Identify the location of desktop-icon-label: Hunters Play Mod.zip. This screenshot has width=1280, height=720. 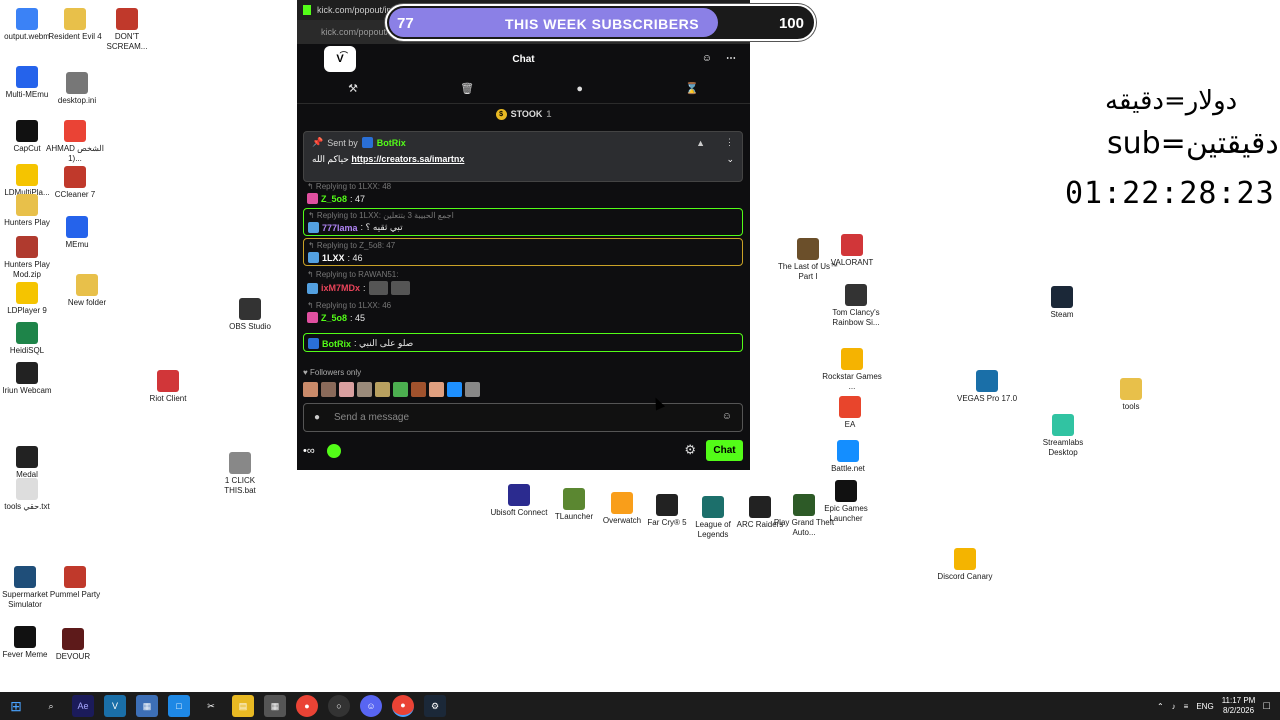
(27, 269).